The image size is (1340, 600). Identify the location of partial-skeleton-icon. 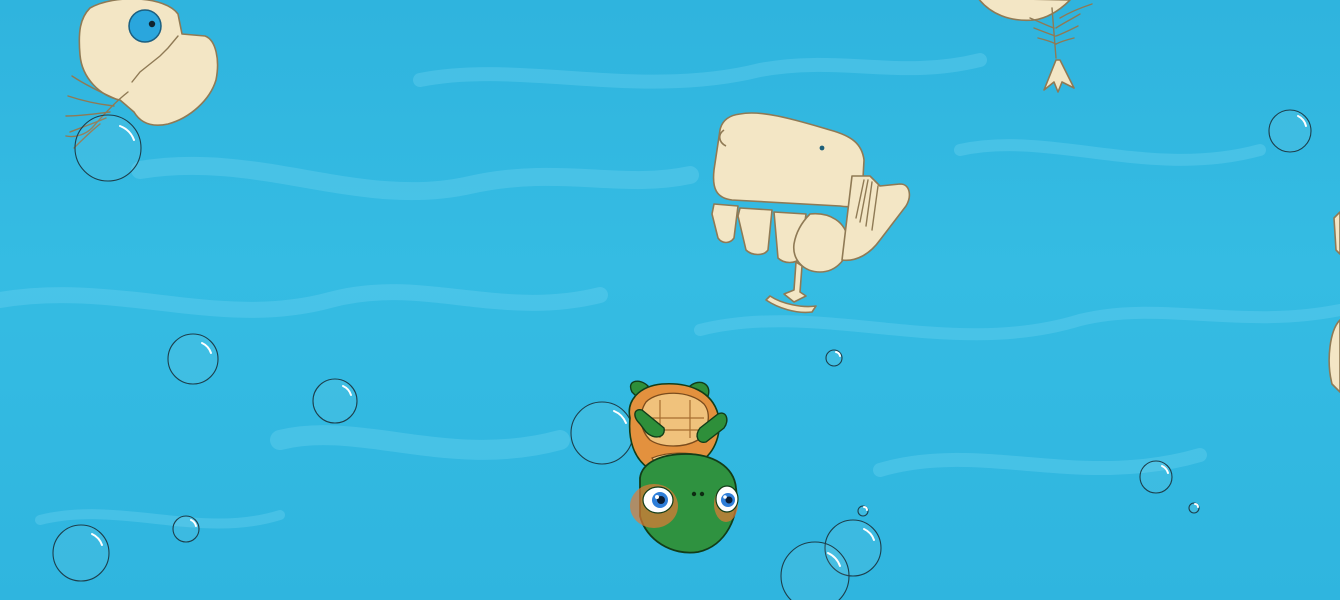
(1334, 302).